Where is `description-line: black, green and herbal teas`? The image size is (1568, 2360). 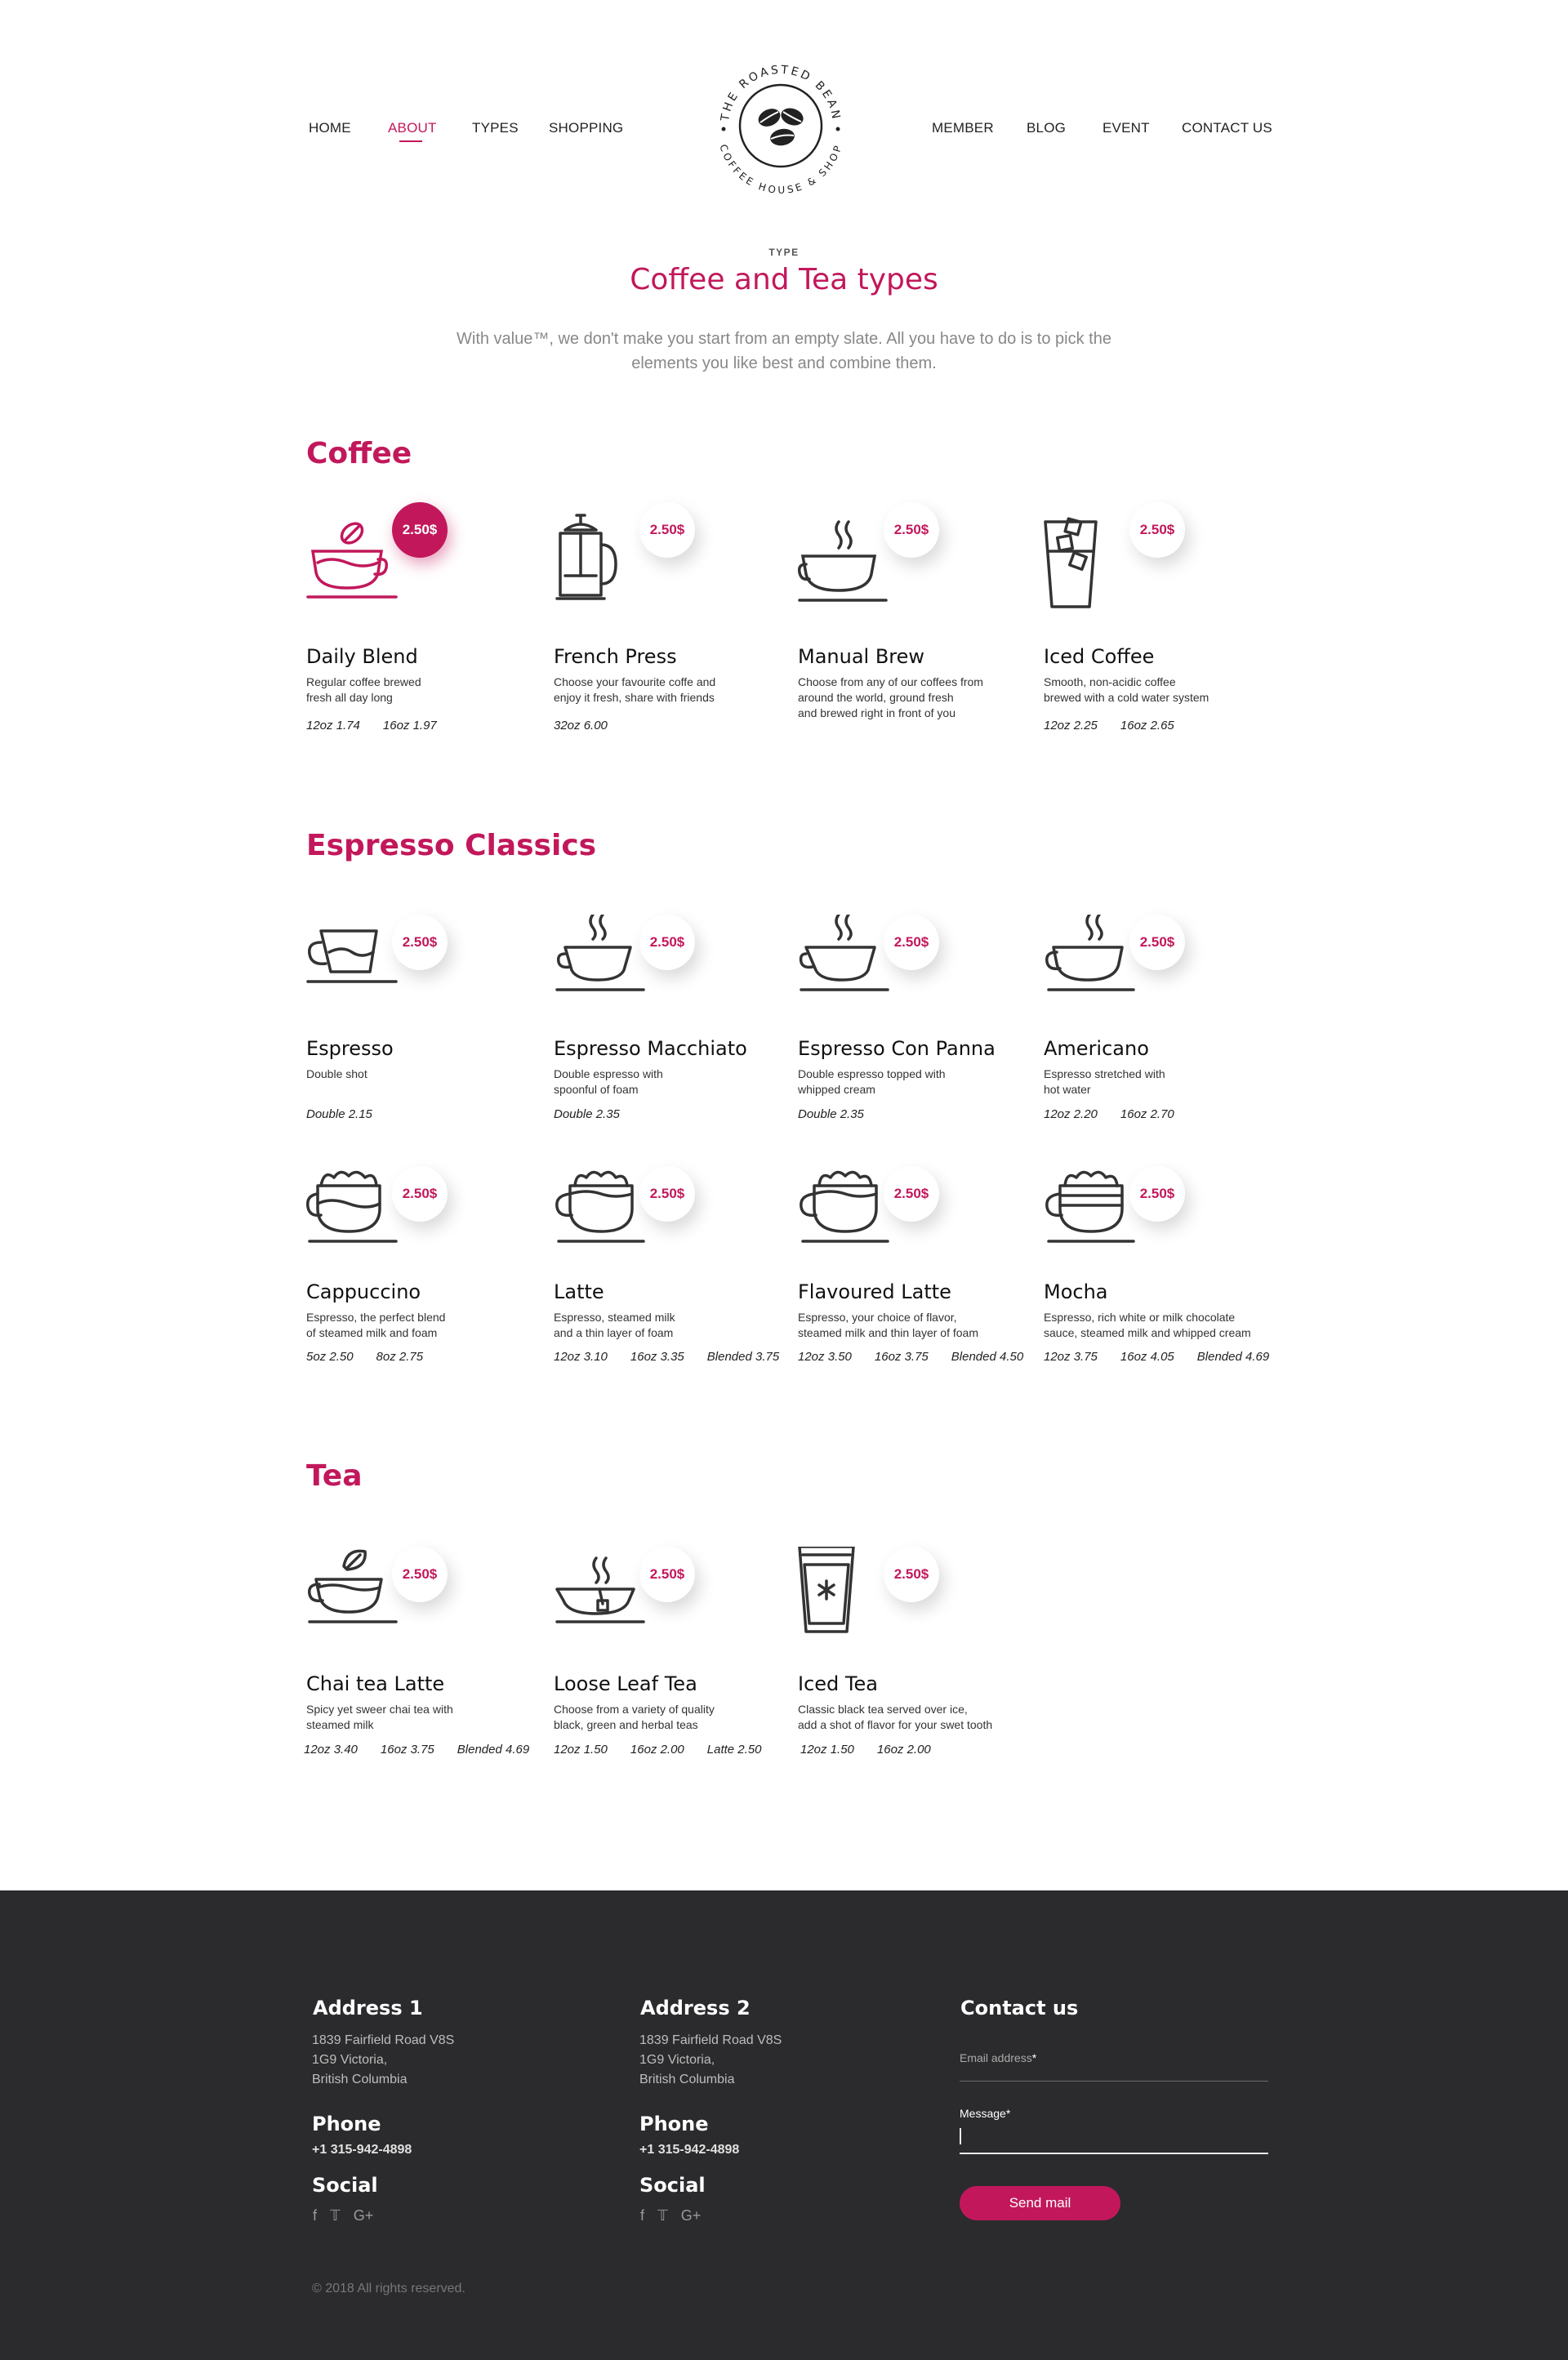
description-line: black, green and herbal teas is located at coordinates (626, 1724).